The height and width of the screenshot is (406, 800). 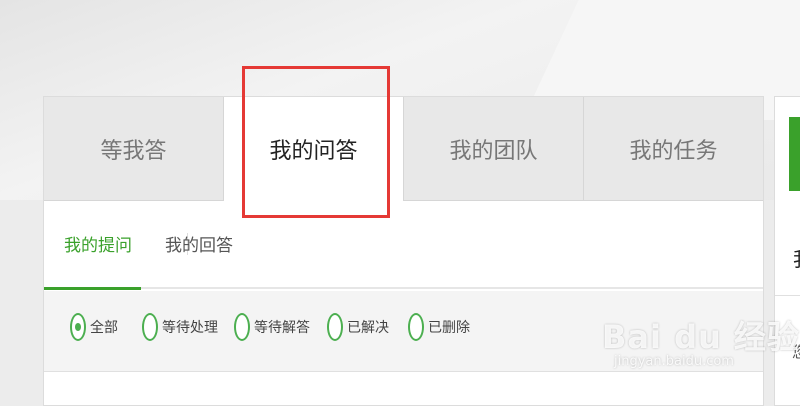 I want to click on tab-my-tasks: 我的任务, so click(x=673, y=149).